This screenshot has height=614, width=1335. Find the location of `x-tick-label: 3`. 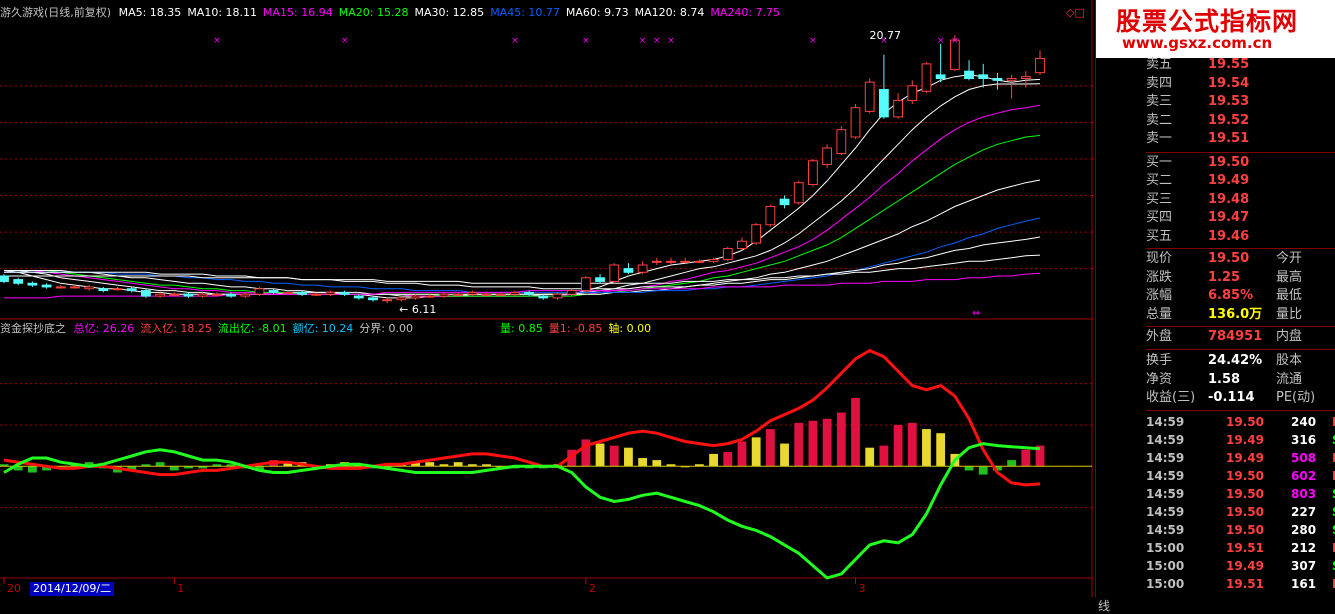

x-tick-label: 3 is located at coordinates (862, 588).